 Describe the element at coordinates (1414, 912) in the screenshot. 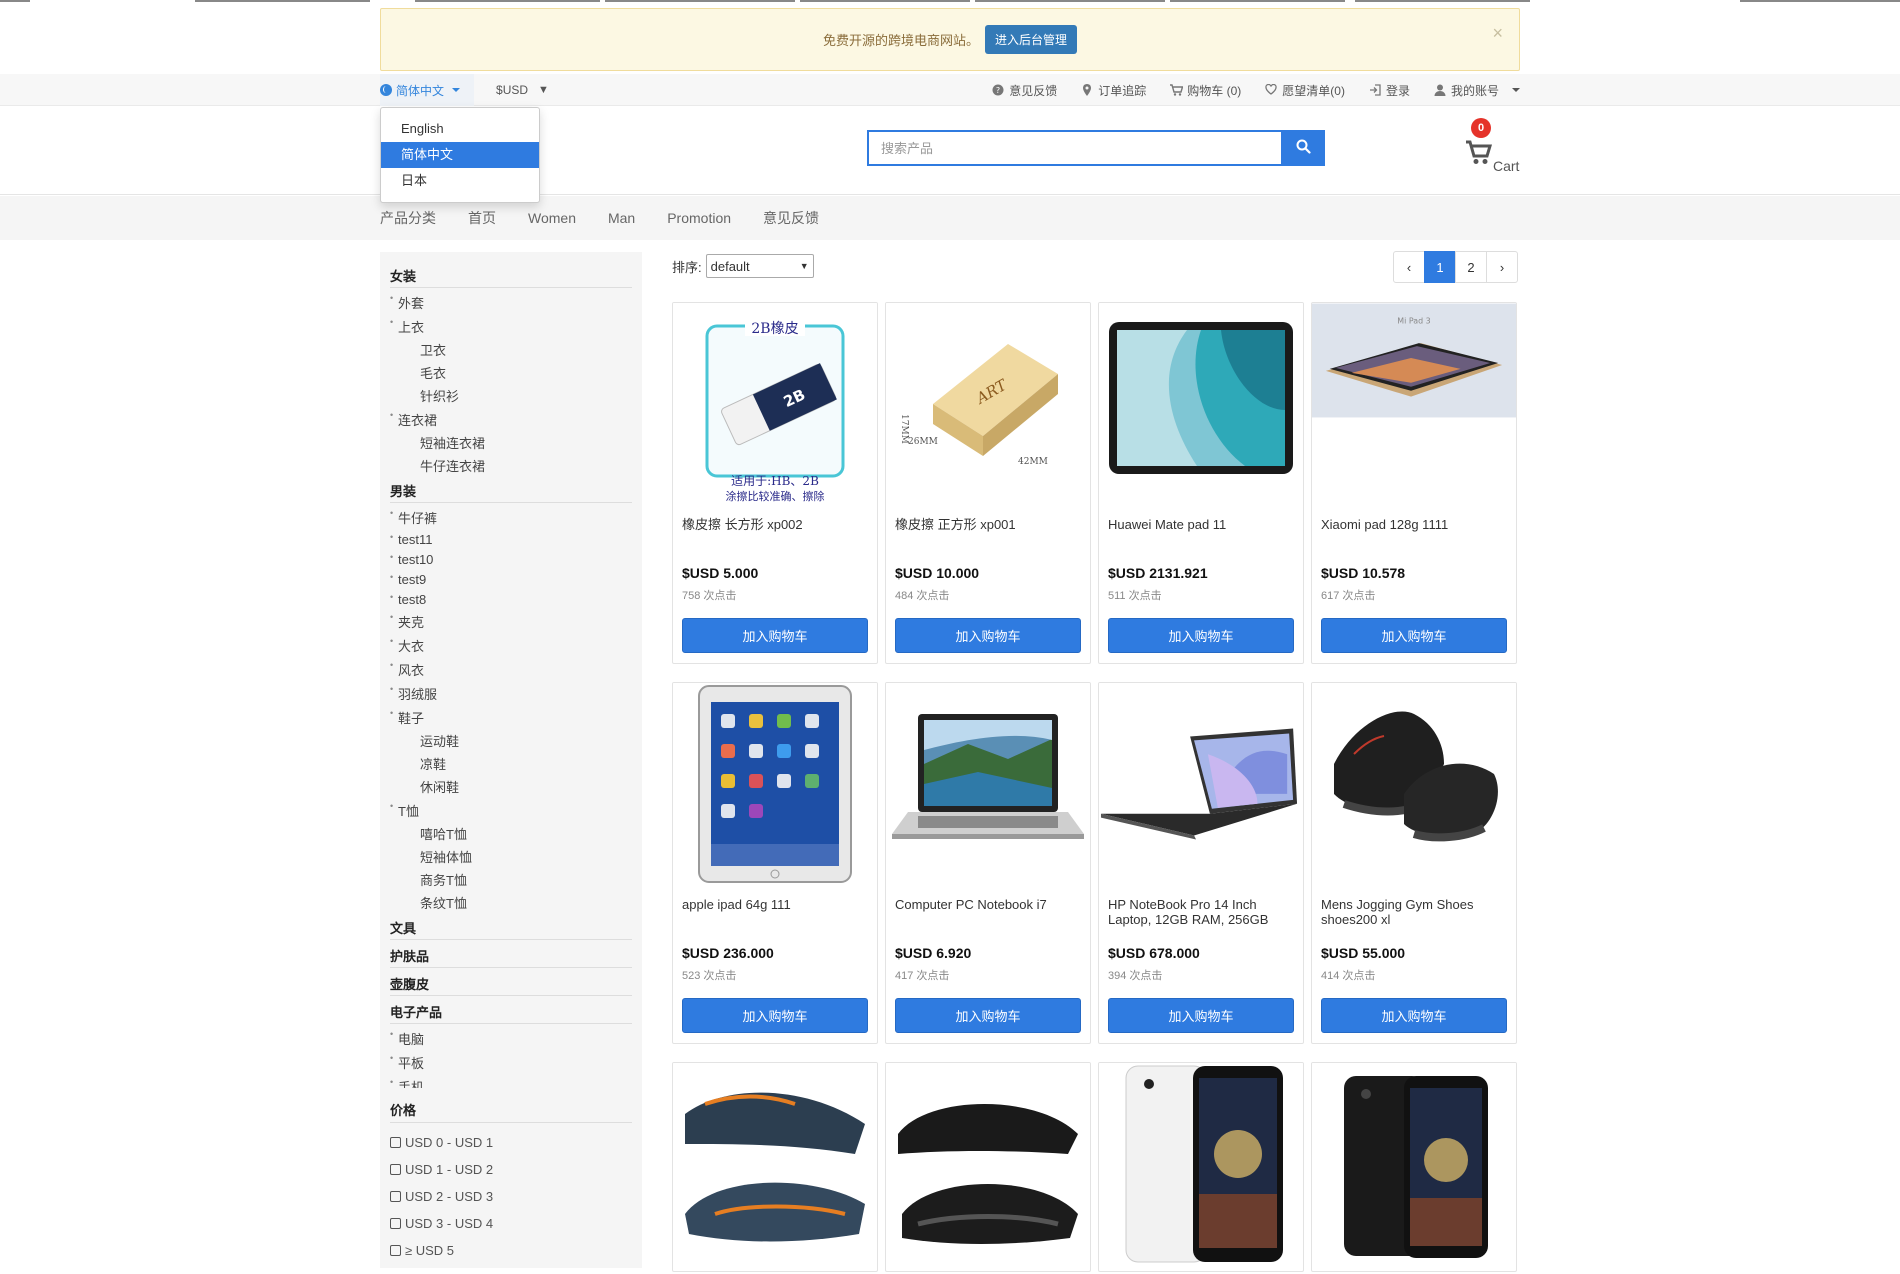

I see `product-name: Mens Jogging Gym Shoes shoes200 xl` at that location.